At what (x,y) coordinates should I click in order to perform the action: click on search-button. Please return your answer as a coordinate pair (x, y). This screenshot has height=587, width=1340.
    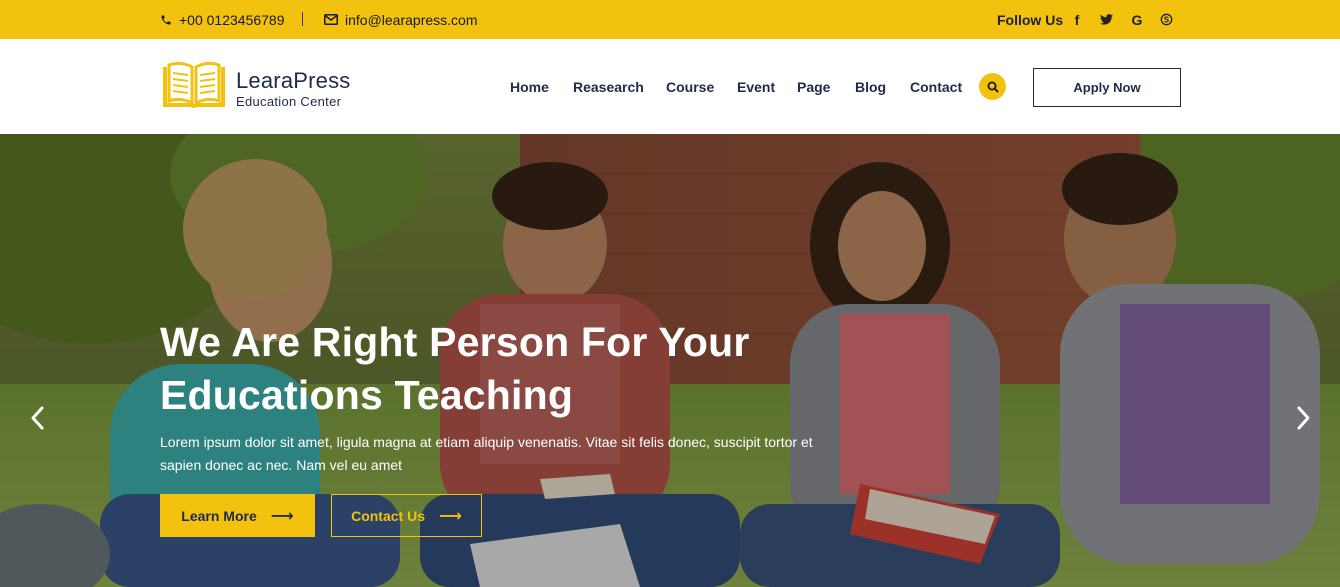
    Looking at the image, I should click on (992, 86).